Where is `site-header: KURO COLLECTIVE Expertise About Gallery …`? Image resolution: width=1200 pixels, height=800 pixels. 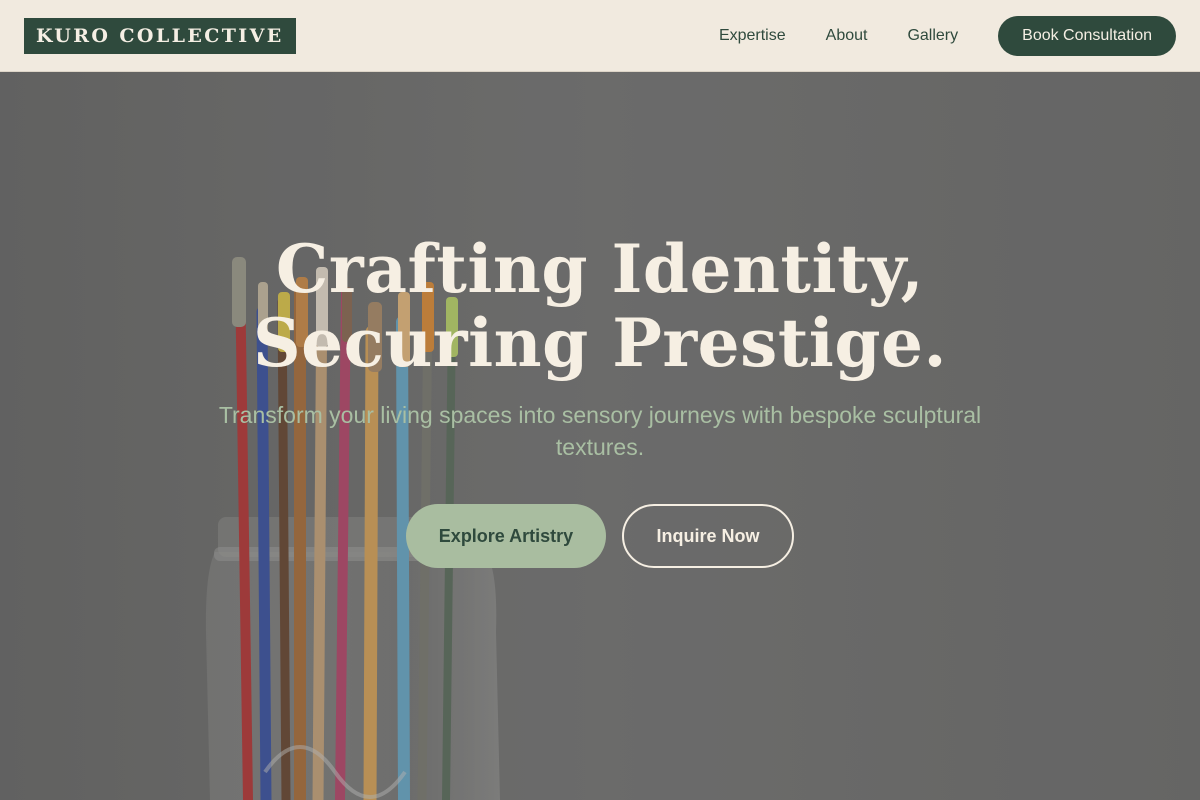 site-header: KURO COLLECTIVE Expertise About Gallery … is located at coordinates (600, 36).